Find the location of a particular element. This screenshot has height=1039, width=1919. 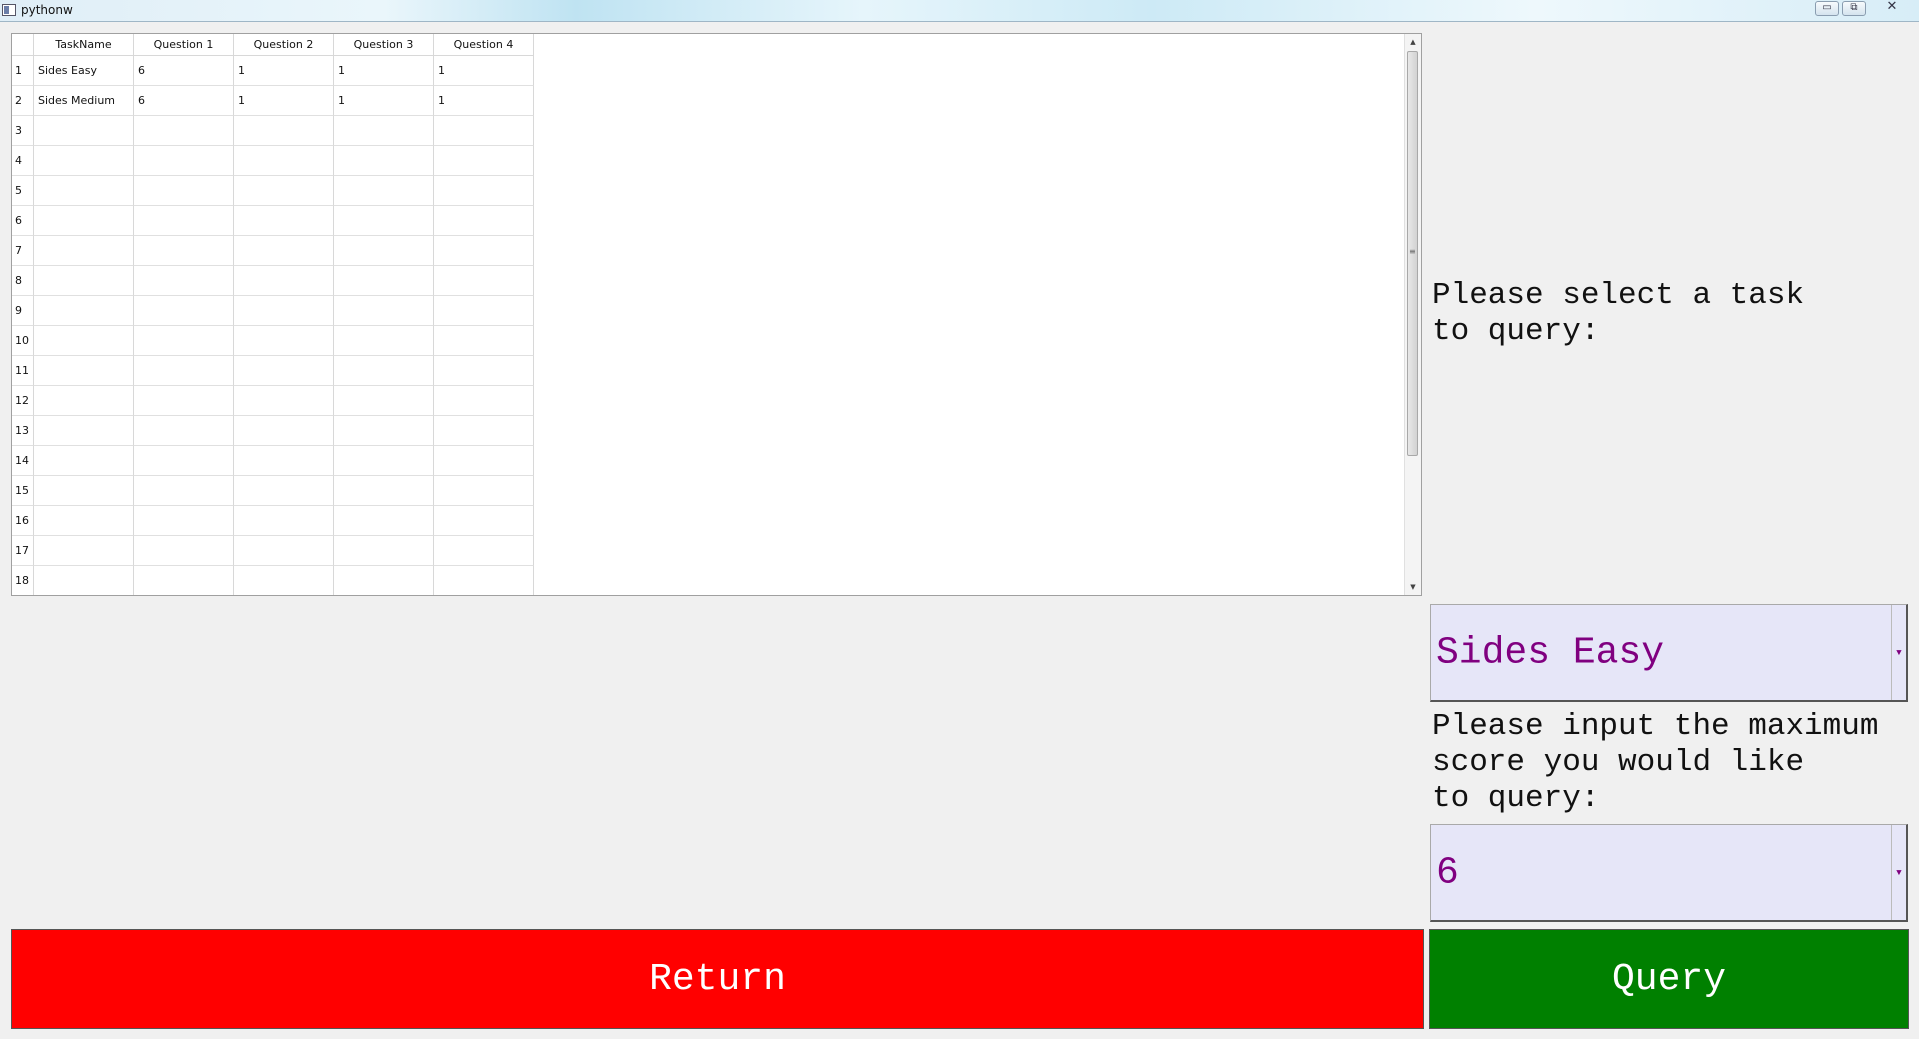

table-cell: Sides Easy is located at coordinates (84, 71).